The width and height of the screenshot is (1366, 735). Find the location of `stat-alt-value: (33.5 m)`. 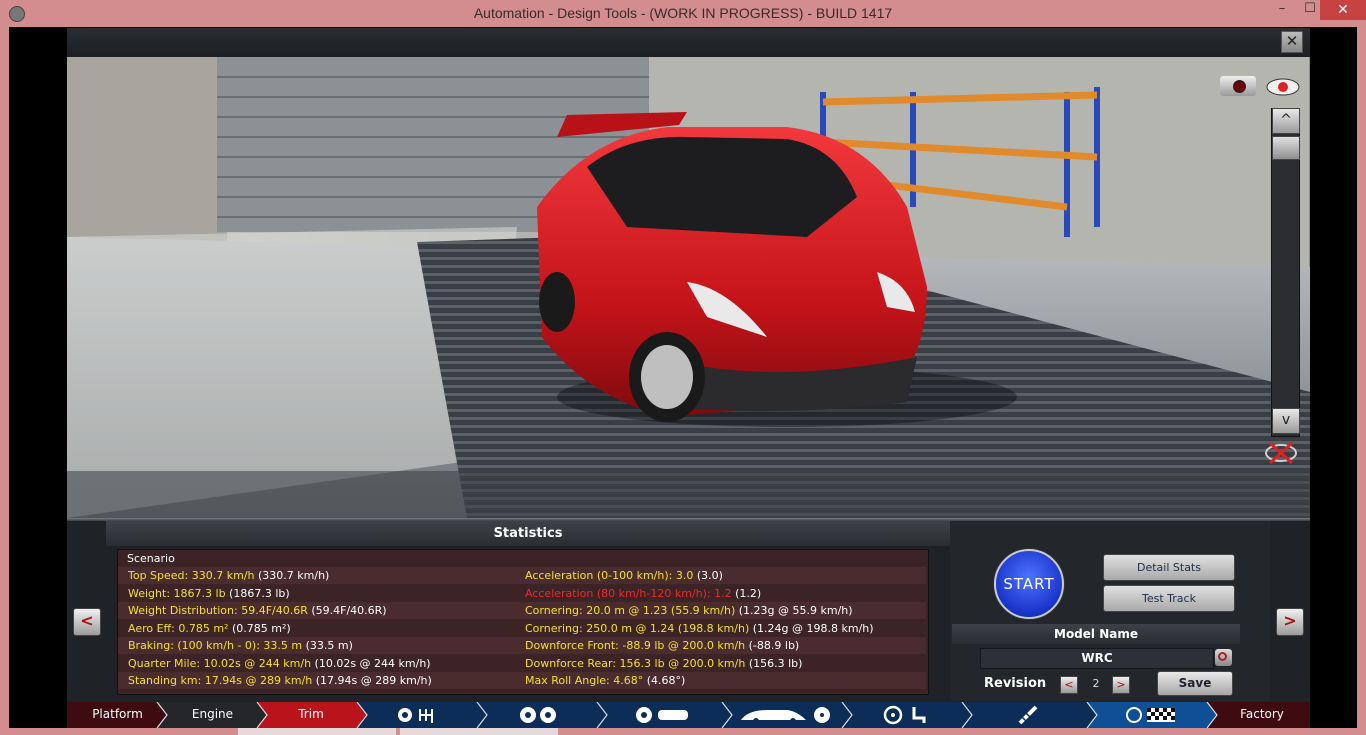

stat-alt-value: (33.5 m) is located at coordinates (327, 645).